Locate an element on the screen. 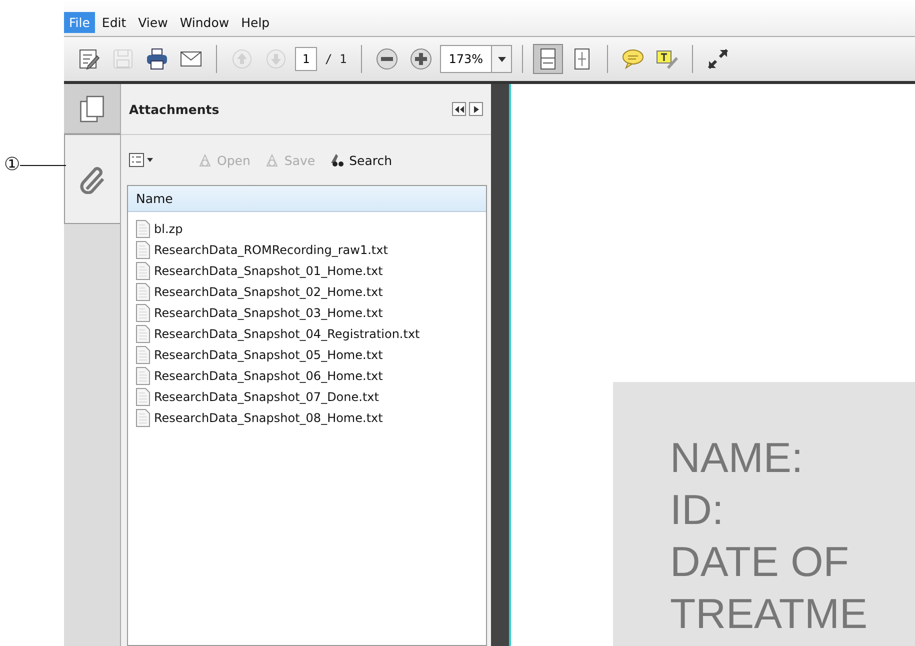  double-left-arrow-icon is located at coordinates (459, 109).